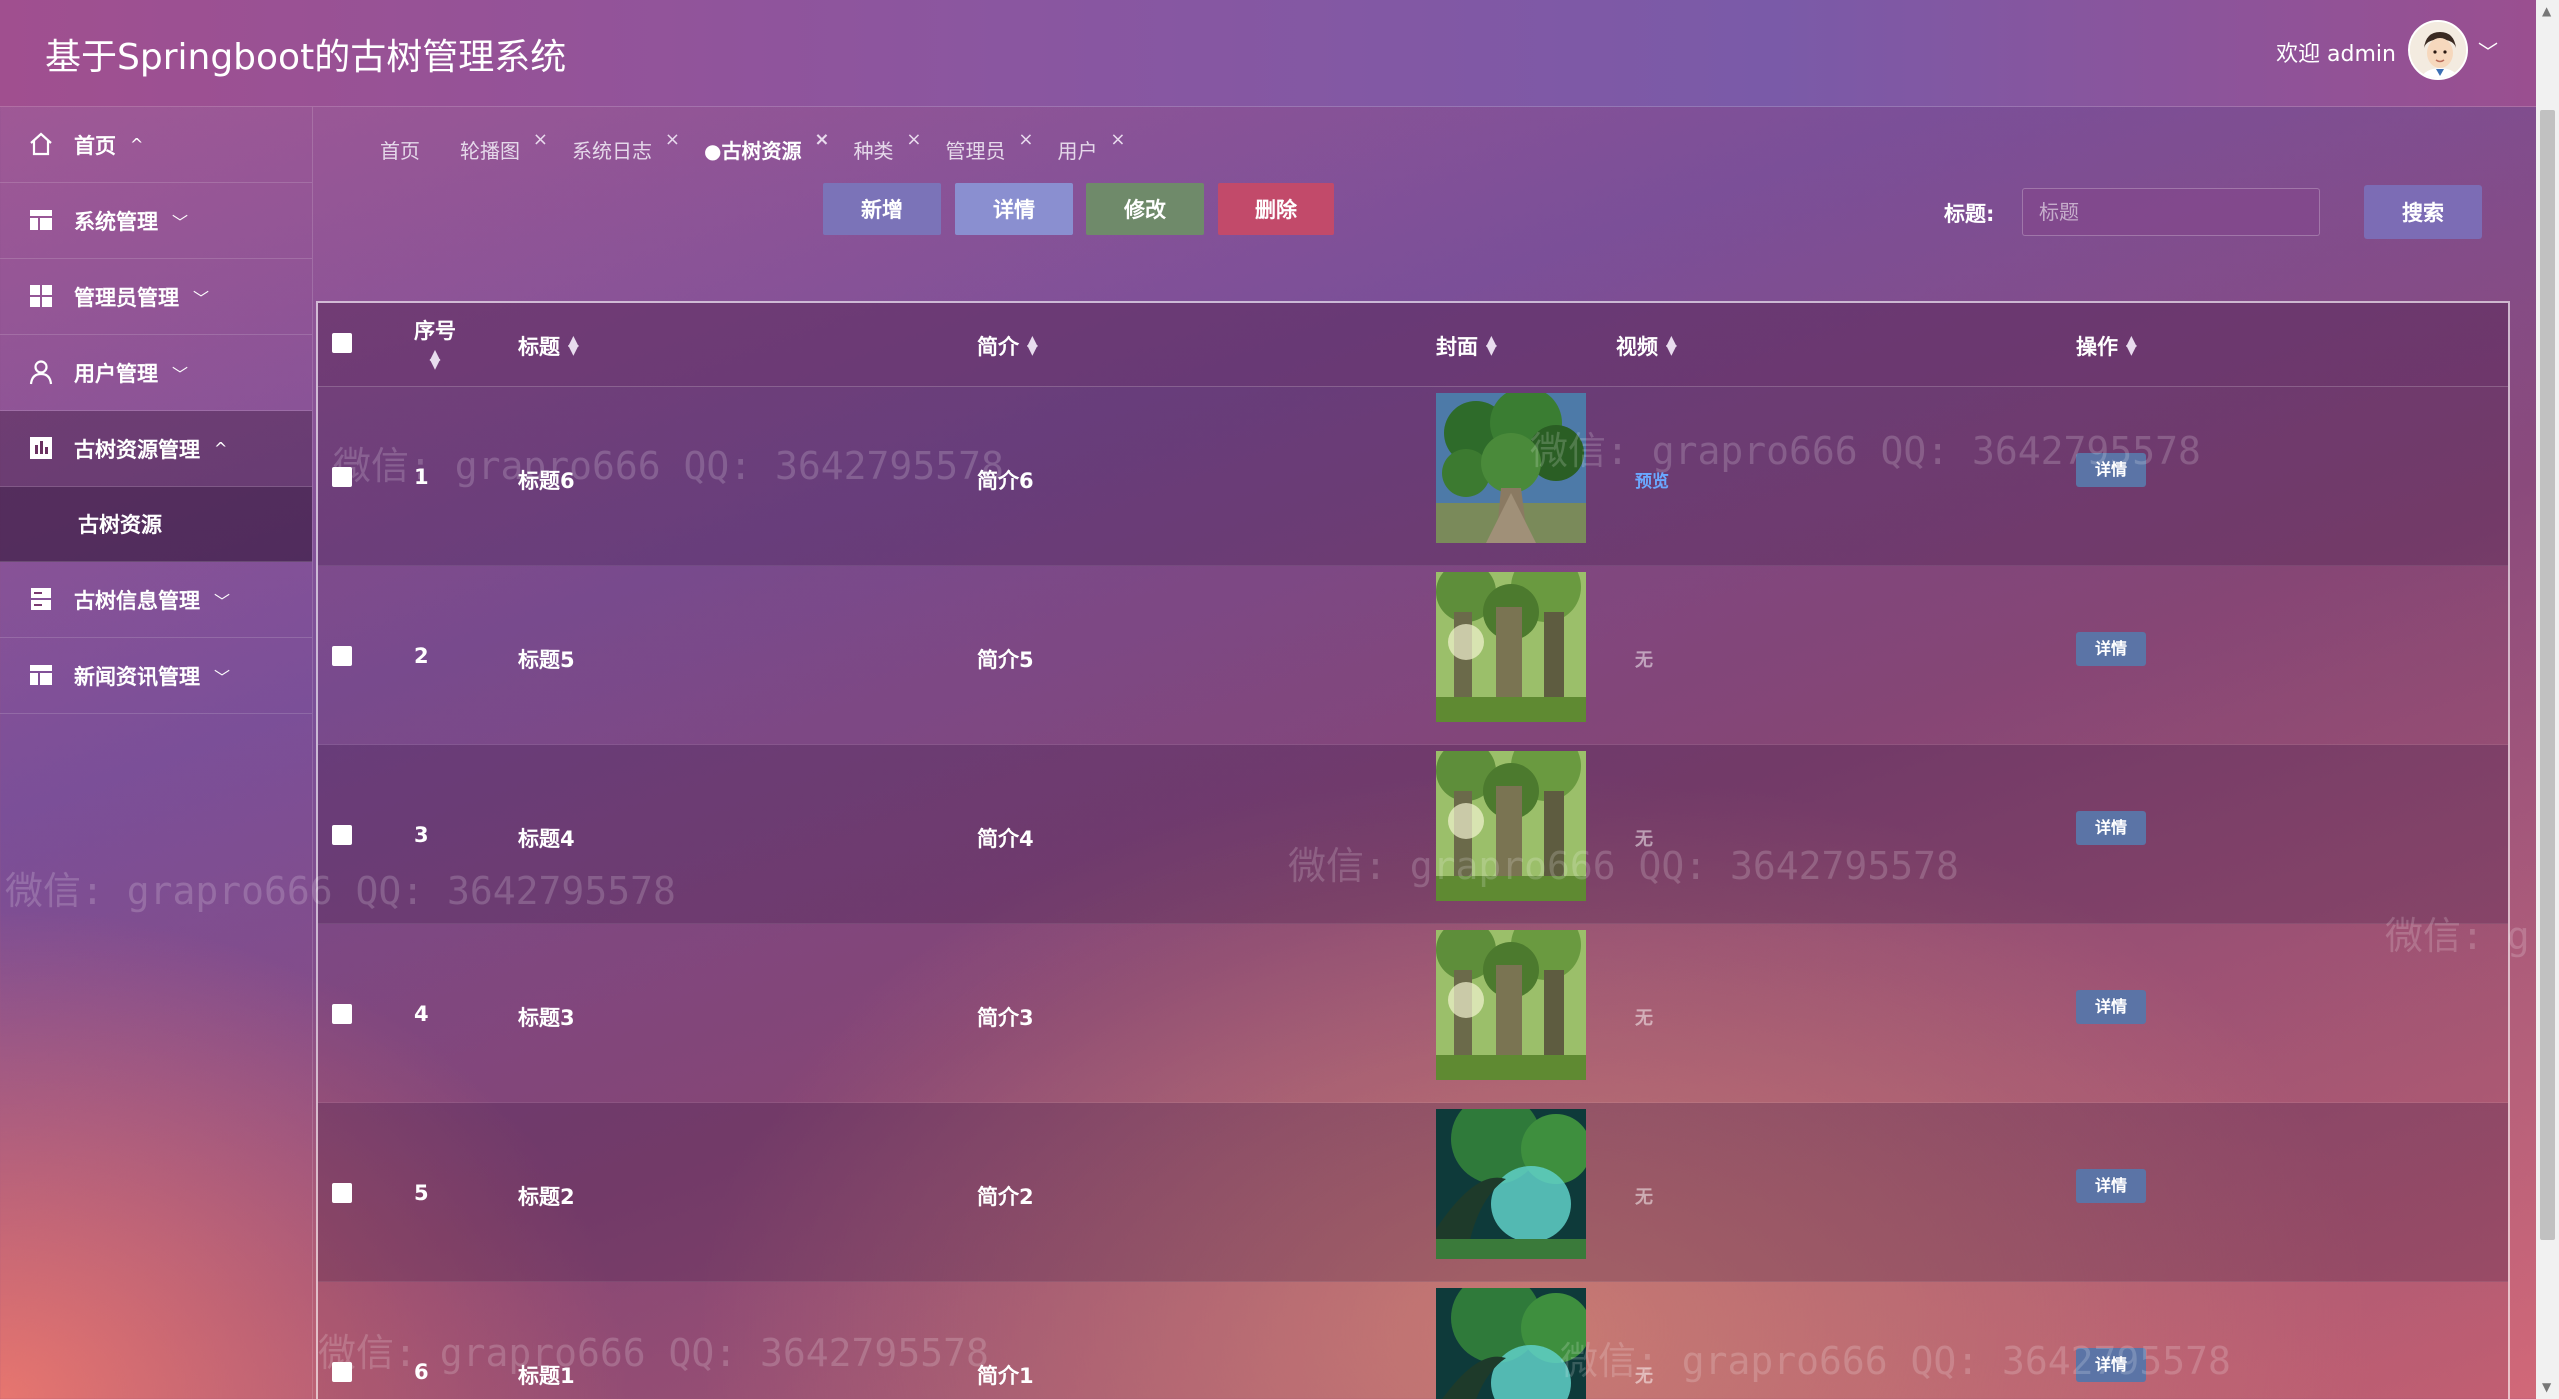 The height and width of the screenshot is (1399, 2559). I want to click on header-label: 序号, so click(435, 331).